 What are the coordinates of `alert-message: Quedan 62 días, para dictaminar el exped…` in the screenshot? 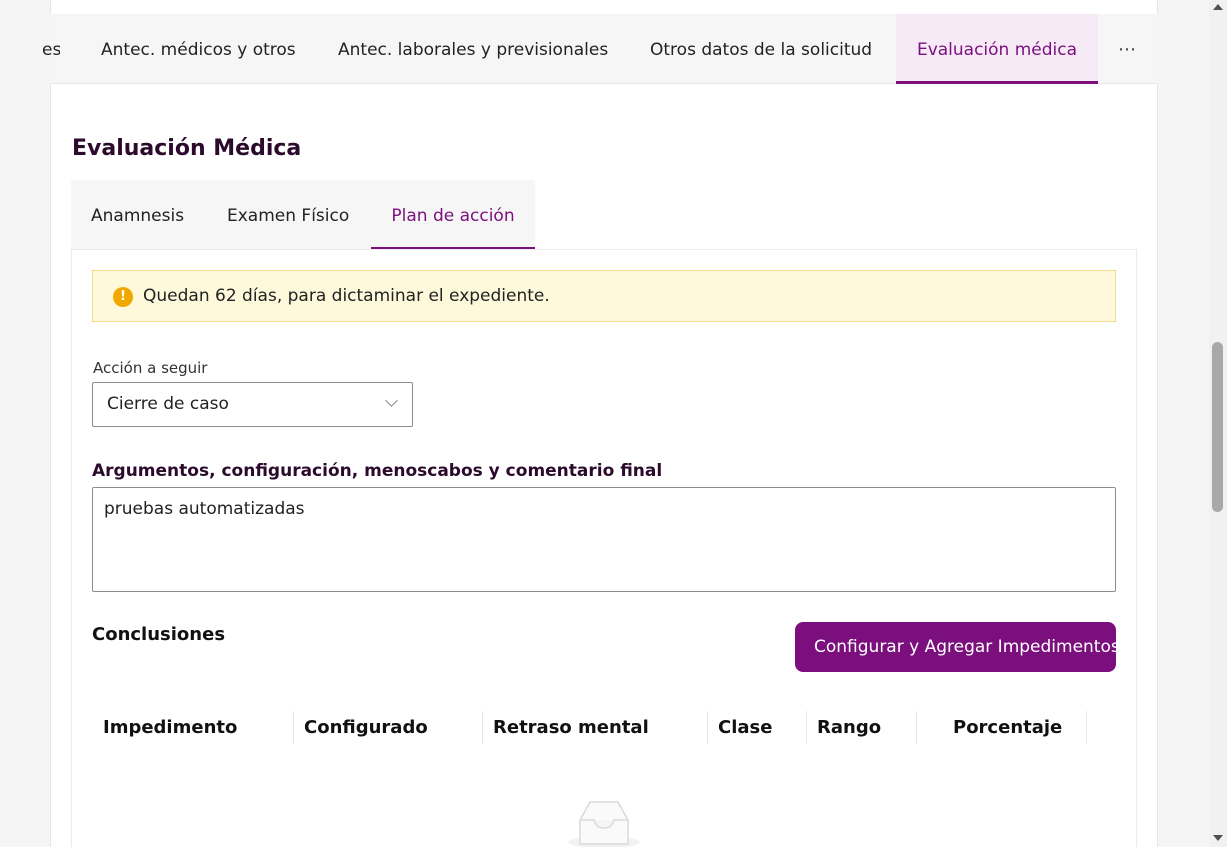 It's located at (346, 296).